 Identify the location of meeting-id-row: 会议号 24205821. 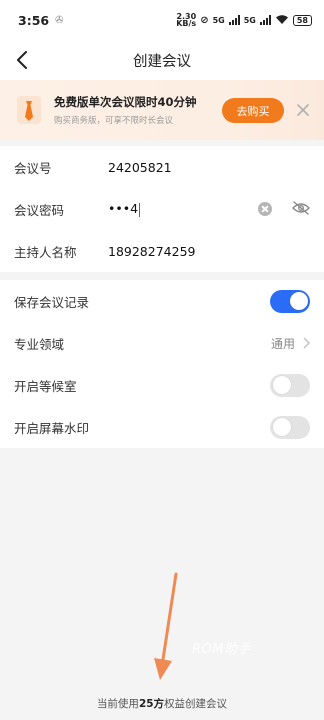
(162, 167).